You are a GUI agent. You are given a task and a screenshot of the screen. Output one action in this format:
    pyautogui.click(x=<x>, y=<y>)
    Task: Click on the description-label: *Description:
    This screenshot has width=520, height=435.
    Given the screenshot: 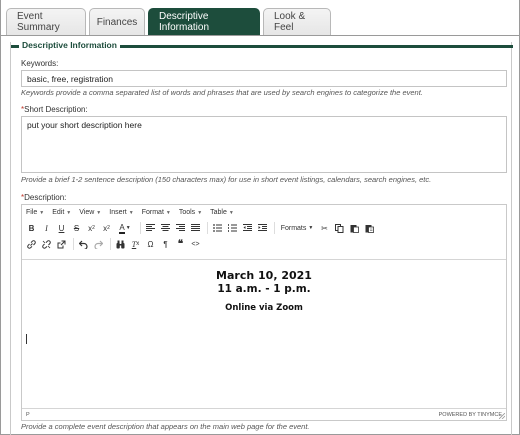 What is the action you would take?
    pyautogui.click(x=43, y=197)
    